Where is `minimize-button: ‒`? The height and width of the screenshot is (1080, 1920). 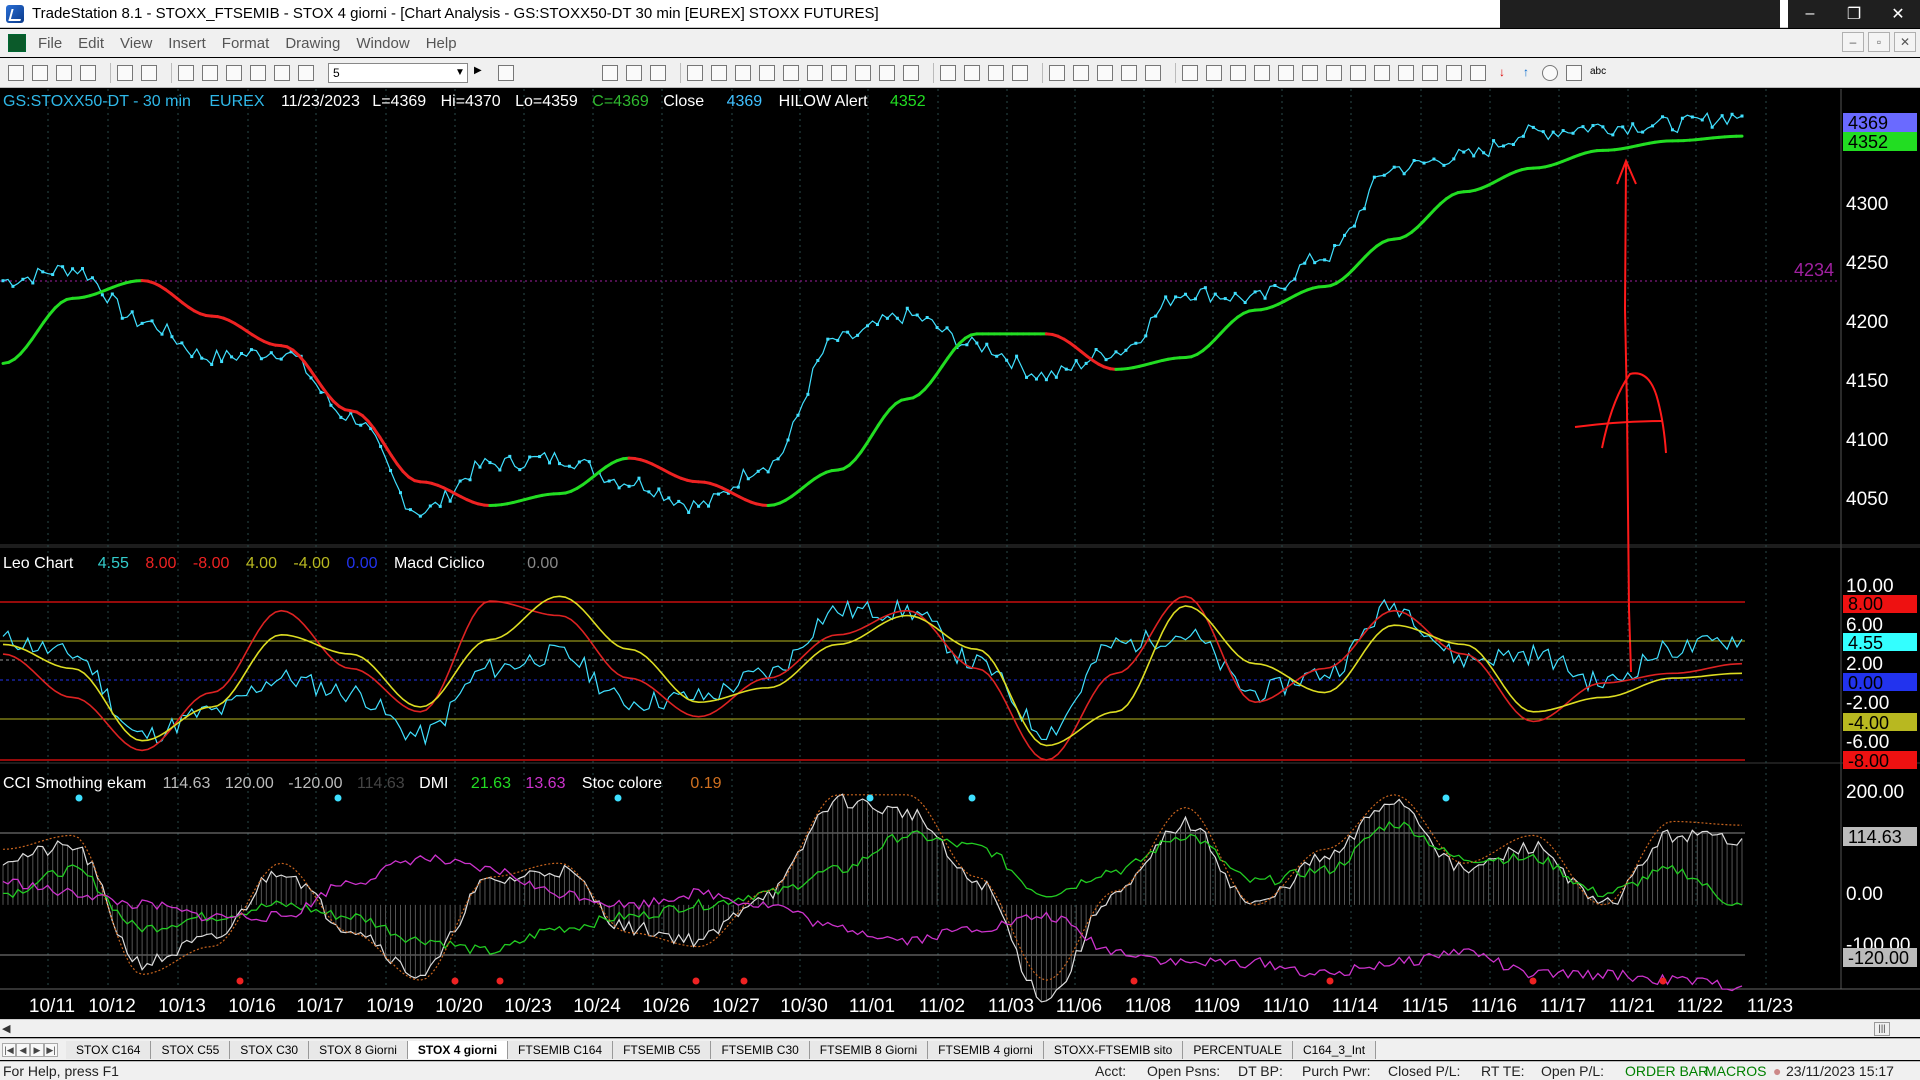
minimize-button: ‒ is located at coordinates (1810, 14).